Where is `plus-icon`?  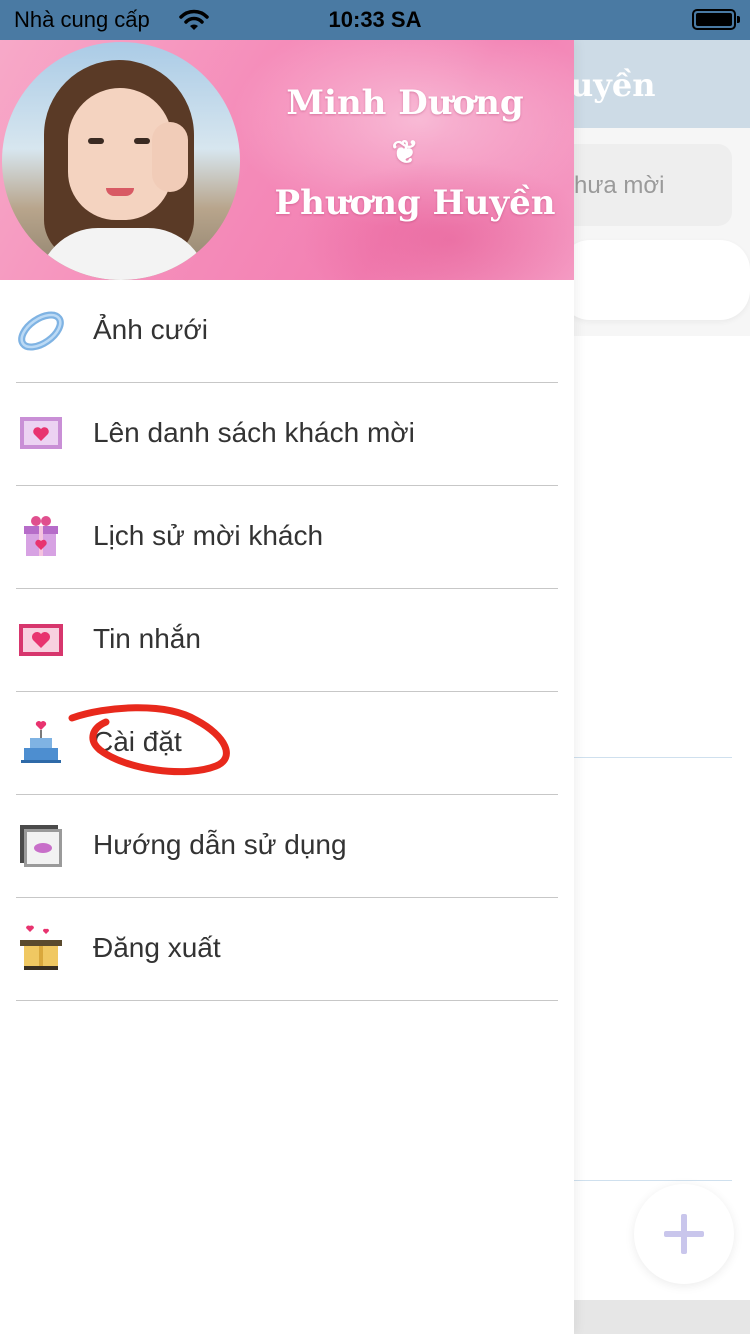 plus-icon is located at coordinates (684, 1234).